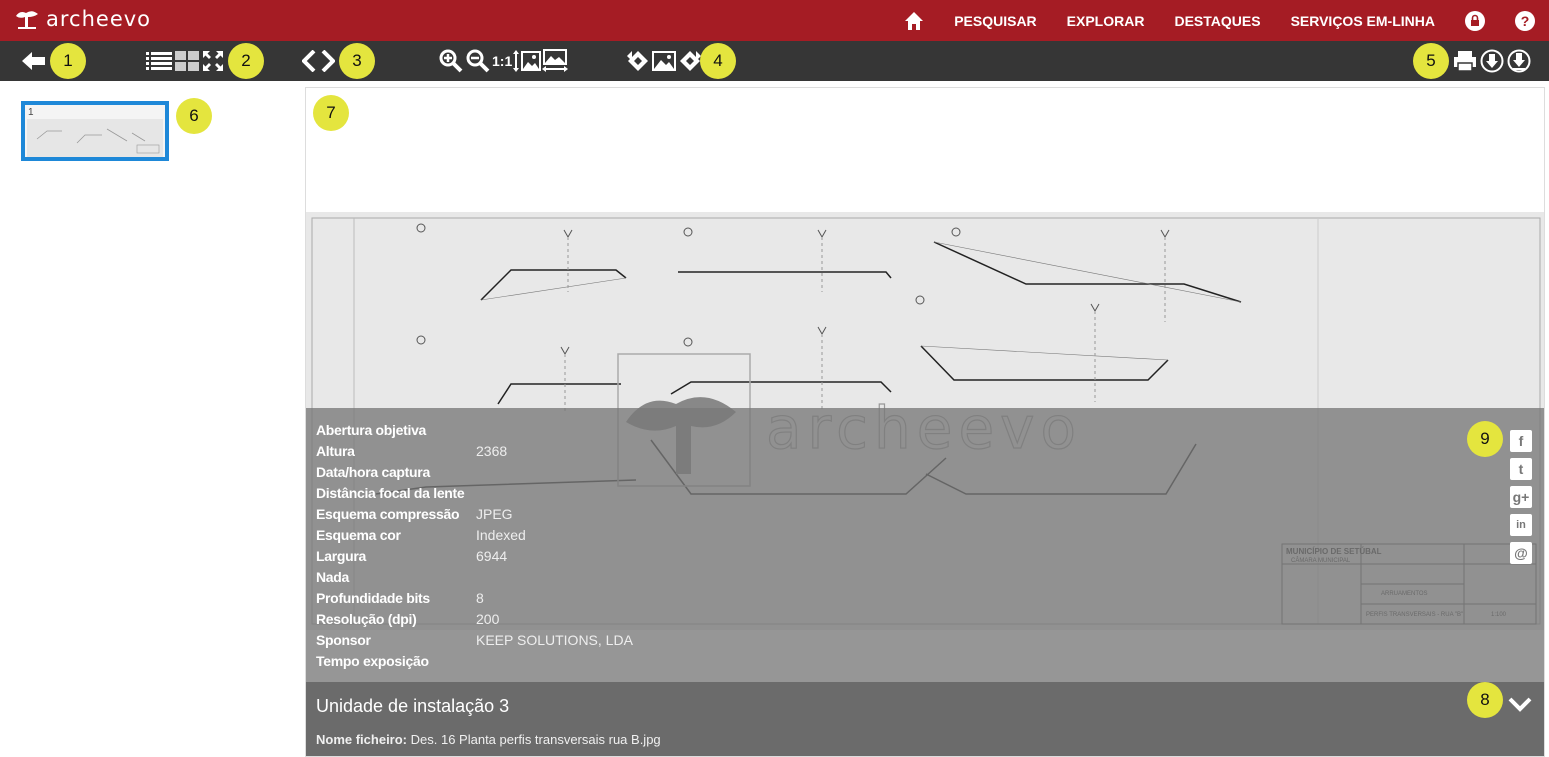 Image resolution: width=1549 pixels, height=757 pixels. I want to click on print-icon, so click(1465, 61).